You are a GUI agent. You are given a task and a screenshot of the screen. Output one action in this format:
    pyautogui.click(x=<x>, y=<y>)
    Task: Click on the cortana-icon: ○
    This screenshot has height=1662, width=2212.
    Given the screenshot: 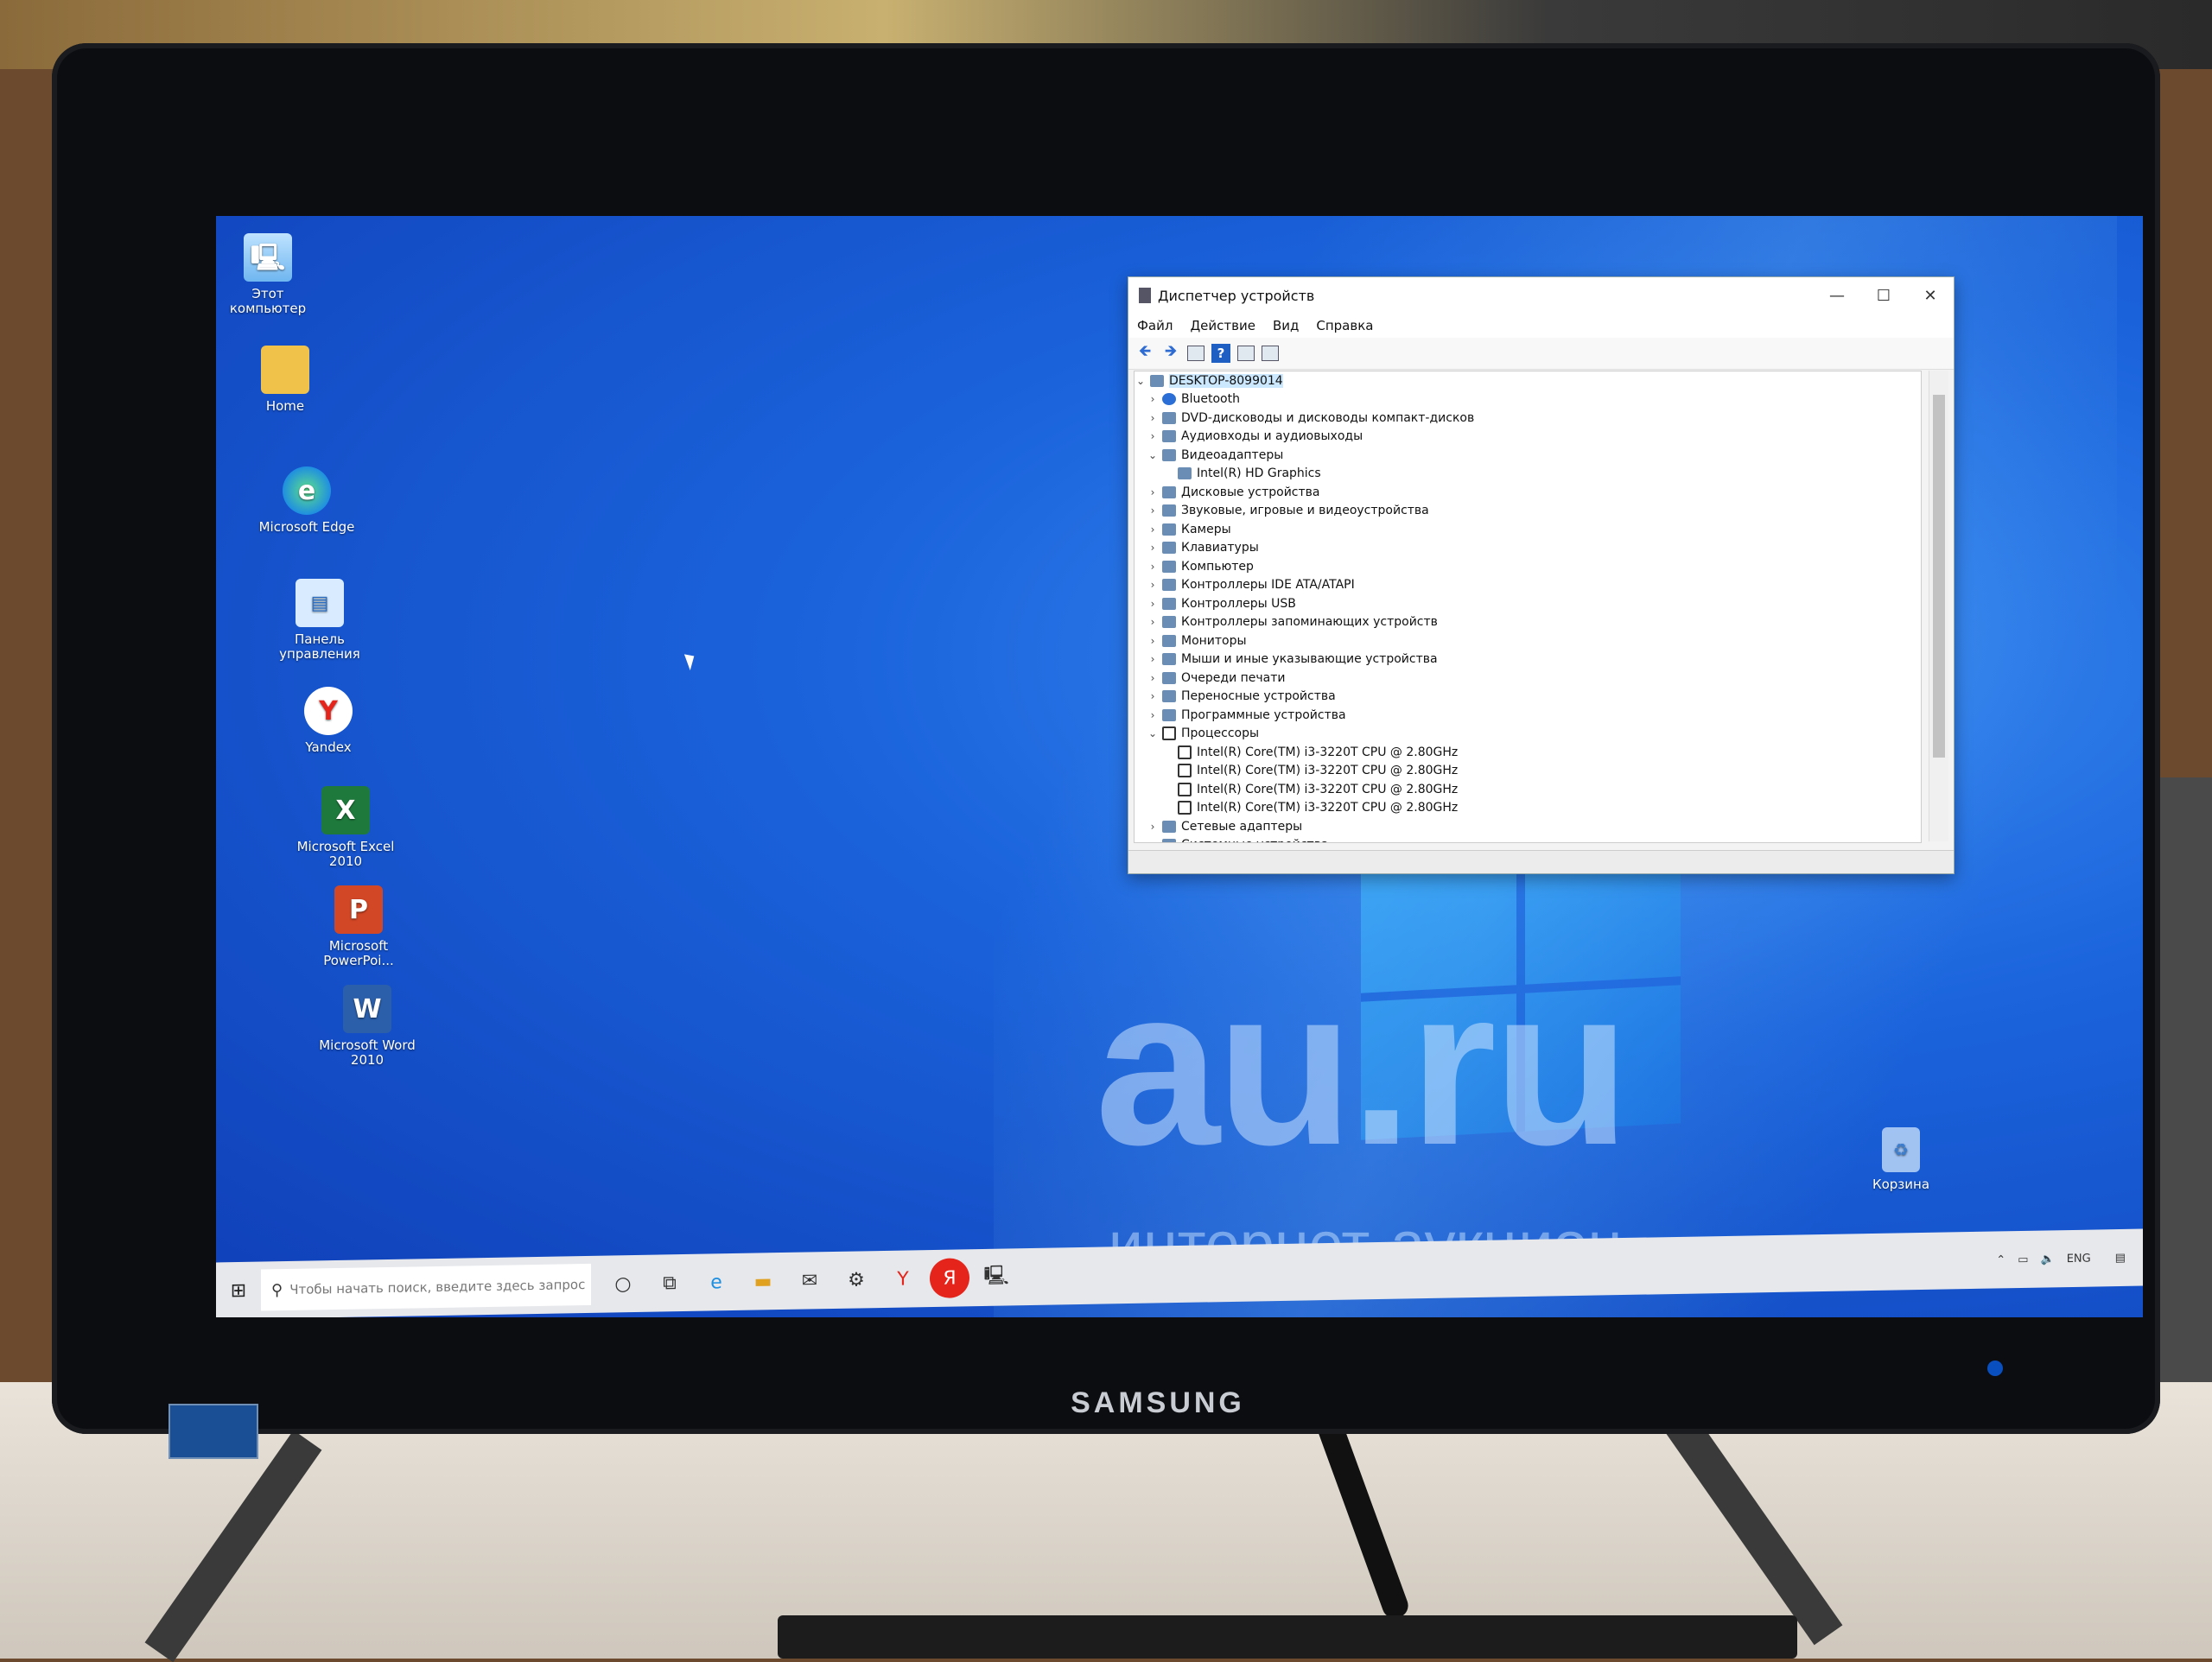 What is the action you would take?
    pyautogui.click(x=623, y=1284)
    